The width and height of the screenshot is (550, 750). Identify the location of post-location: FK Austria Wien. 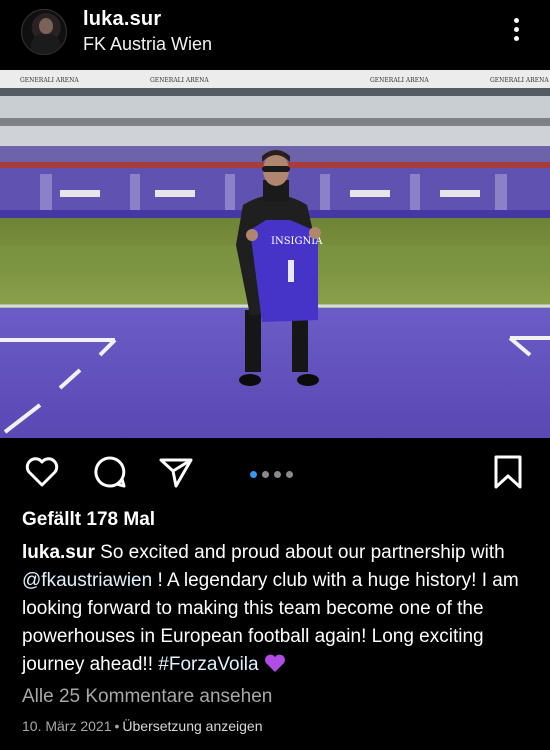
(147, 44).